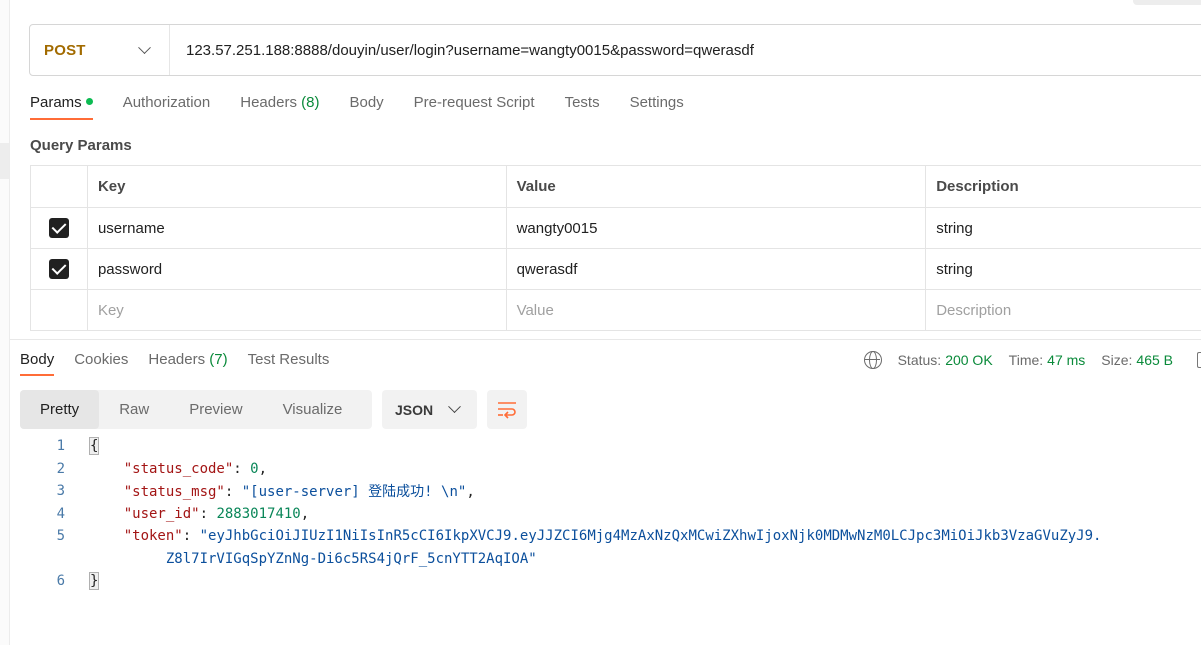 The image size is (1201, 645). I want to click on close-brace: }, so click(94, 581).